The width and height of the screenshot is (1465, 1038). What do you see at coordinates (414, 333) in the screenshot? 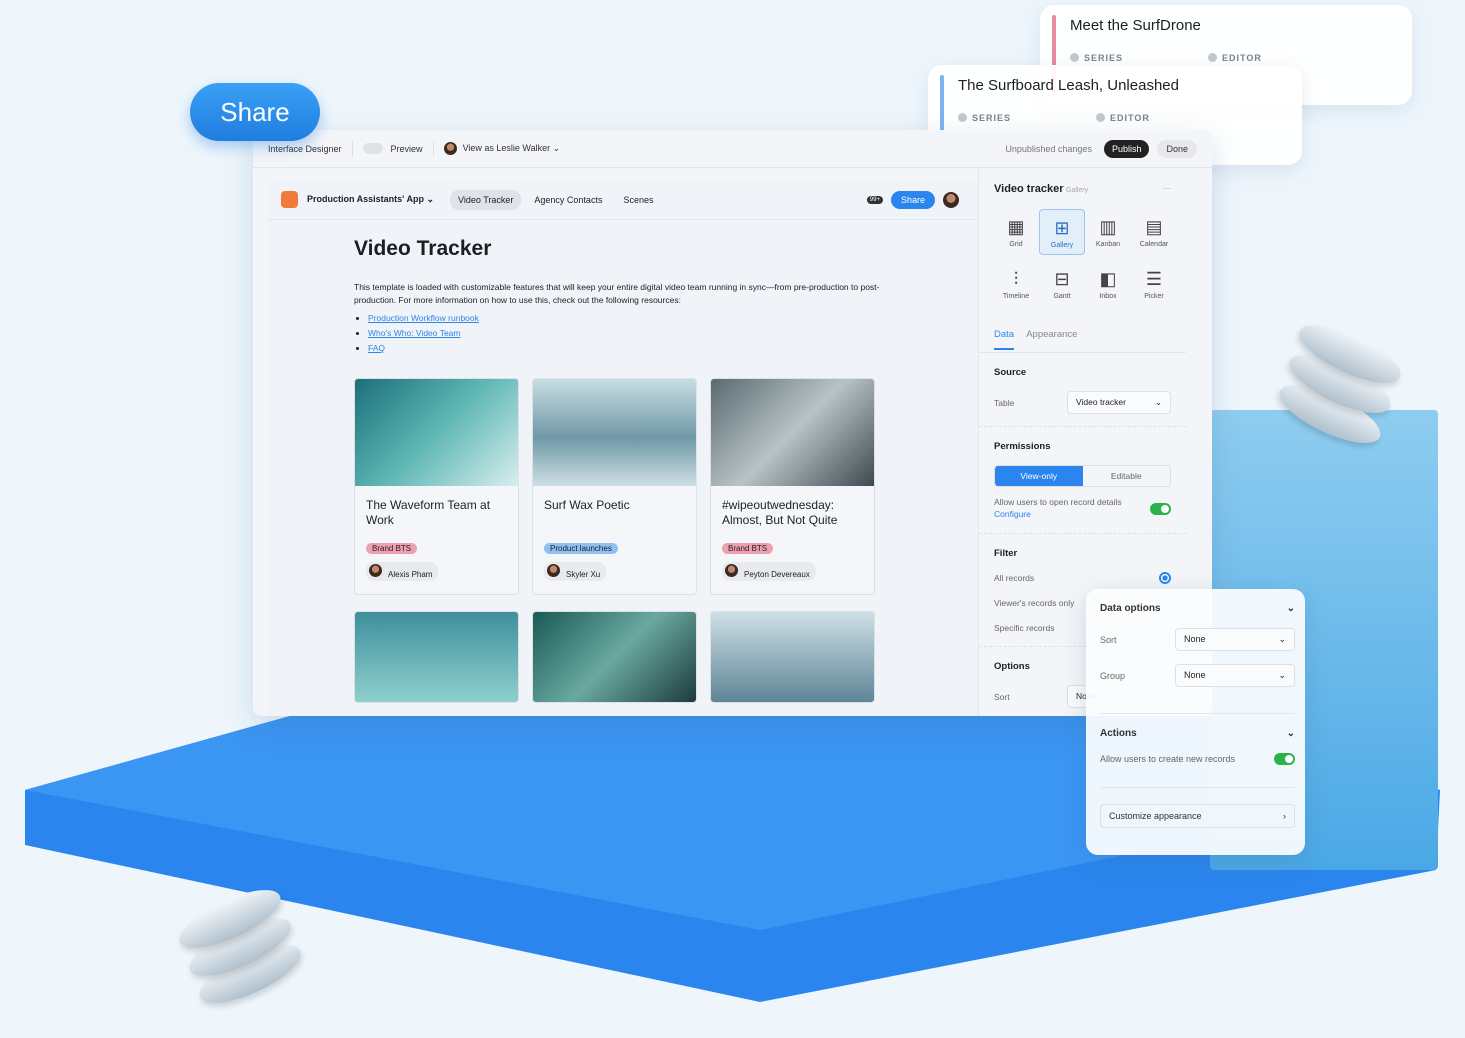
I see `link-whos-who: Who's Who: Video Team` at bounding box center [414, 333].